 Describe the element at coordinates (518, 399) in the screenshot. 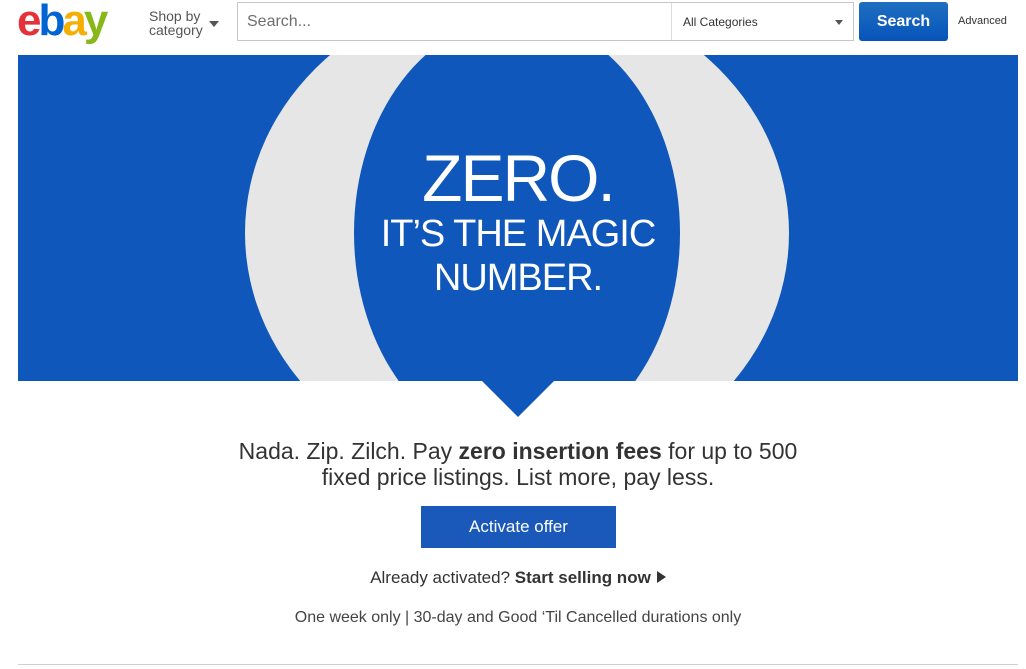

I see `hero-pointer` at that location.